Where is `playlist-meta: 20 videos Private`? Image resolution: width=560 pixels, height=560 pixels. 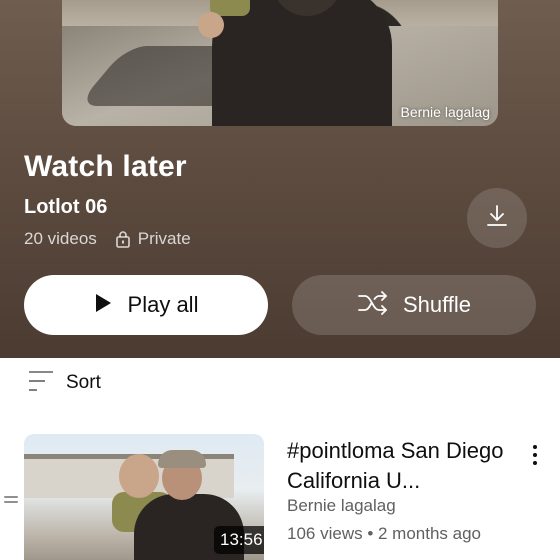
playlist-meta: 20 videos Private is located at coordinates (107, 239).